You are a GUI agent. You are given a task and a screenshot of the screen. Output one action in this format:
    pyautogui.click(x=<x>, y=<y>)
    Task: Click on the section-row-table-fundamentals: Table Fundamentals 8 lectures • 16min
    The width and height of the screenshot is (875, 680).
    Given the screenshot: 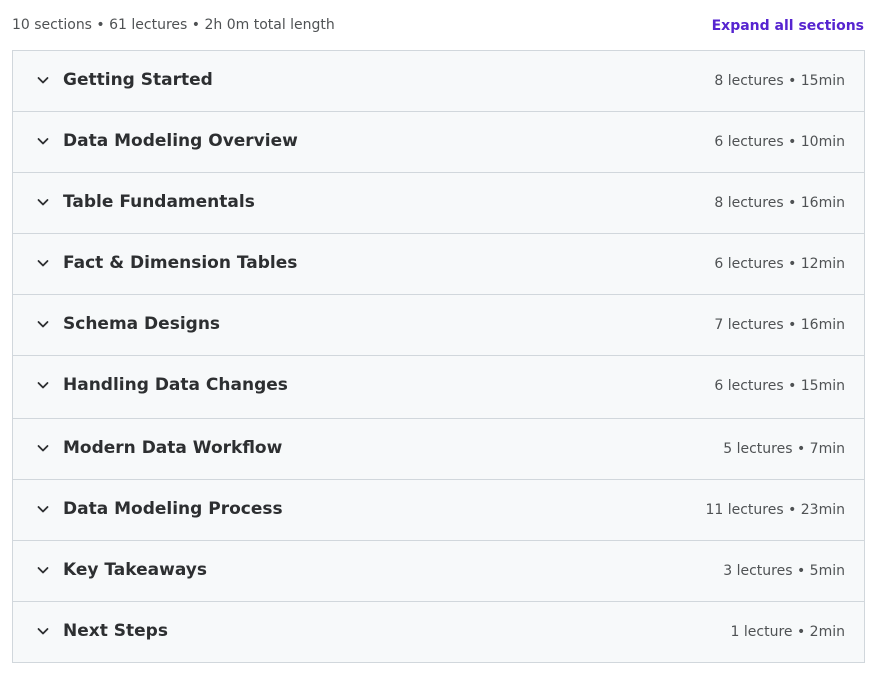 What is the action you would take?
    pyautogui.click(x=438, y=203)
    